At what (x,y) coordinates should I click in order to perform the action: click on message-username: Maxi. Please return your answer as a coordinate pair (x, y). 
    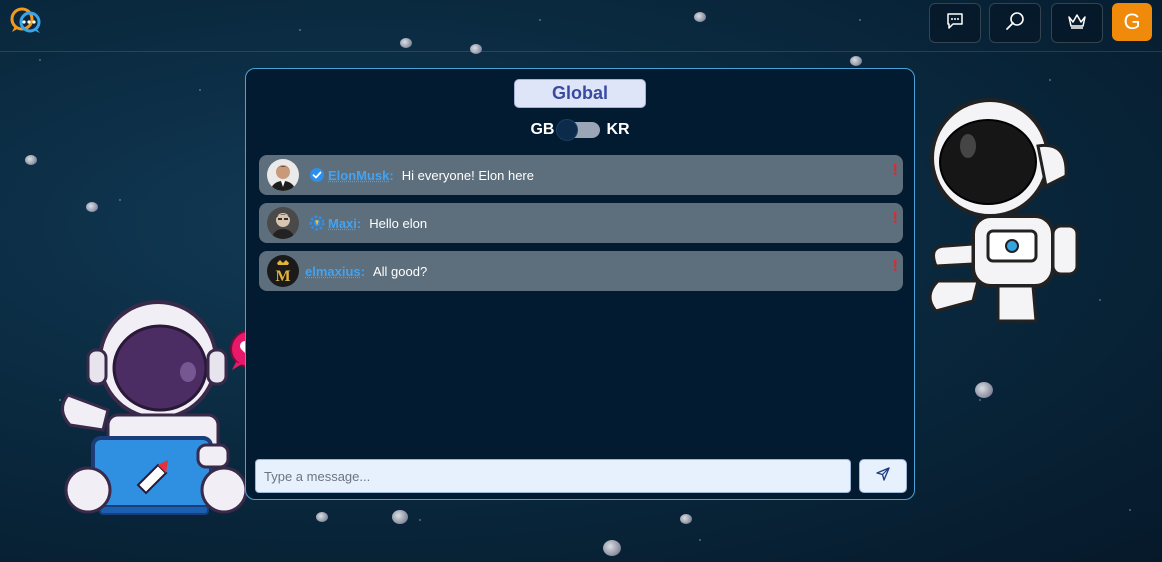
    Looking at the image, I should click on (342, 223).